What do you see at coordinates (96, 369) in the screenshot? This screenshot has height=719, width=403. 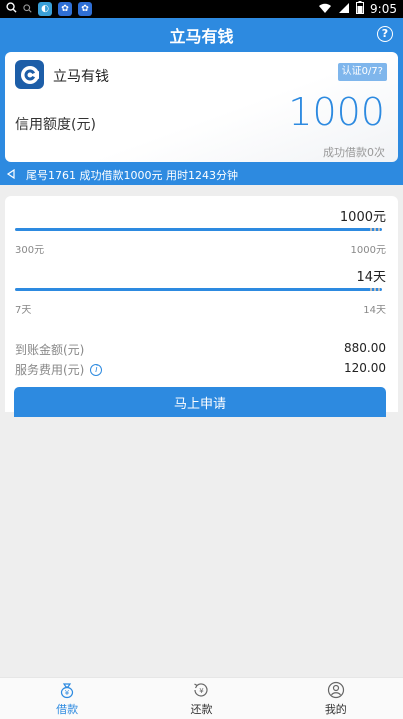 I see `info-icon: i` at bounding box center [96, 369].